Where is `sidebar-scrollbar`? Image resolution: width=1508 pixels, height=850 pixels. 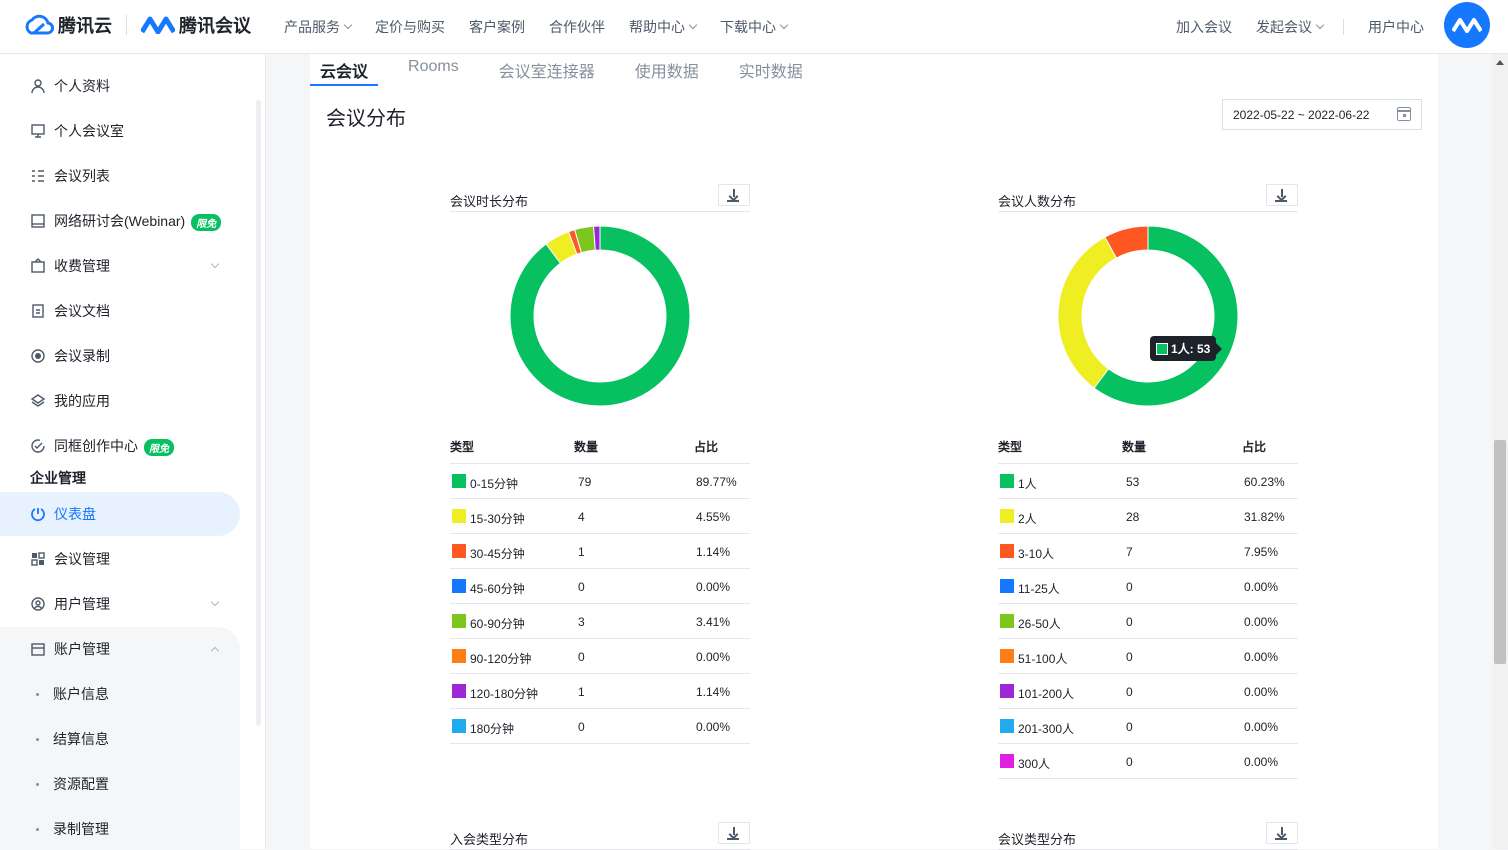
sidebar-scrollbar is located at coordinates (258, 413).